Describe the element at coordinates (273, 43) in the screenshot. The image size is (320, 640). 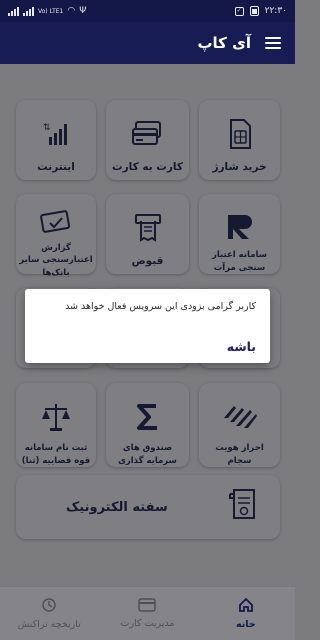
I see `hamburger-menu-icon` at that location.